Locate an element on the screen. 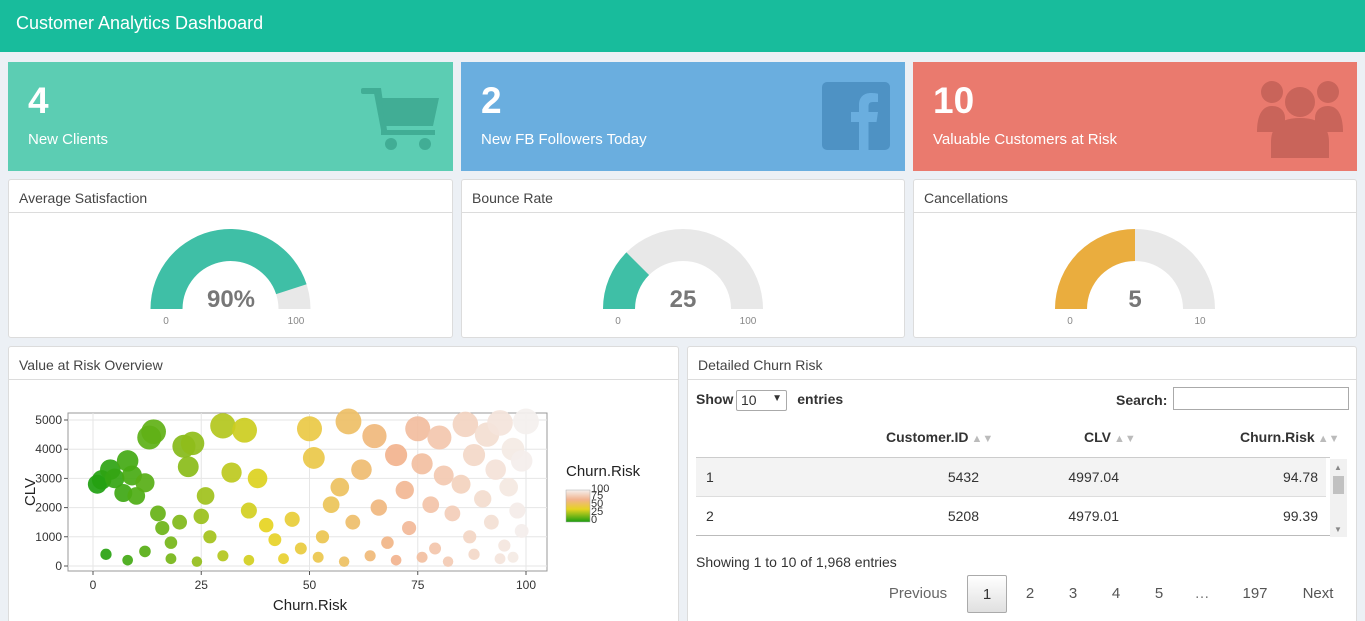 The image size is (1365, 621). column-header-churn-risk: Churn.Risk ▲▼ is located at coordinates (1289, 437).